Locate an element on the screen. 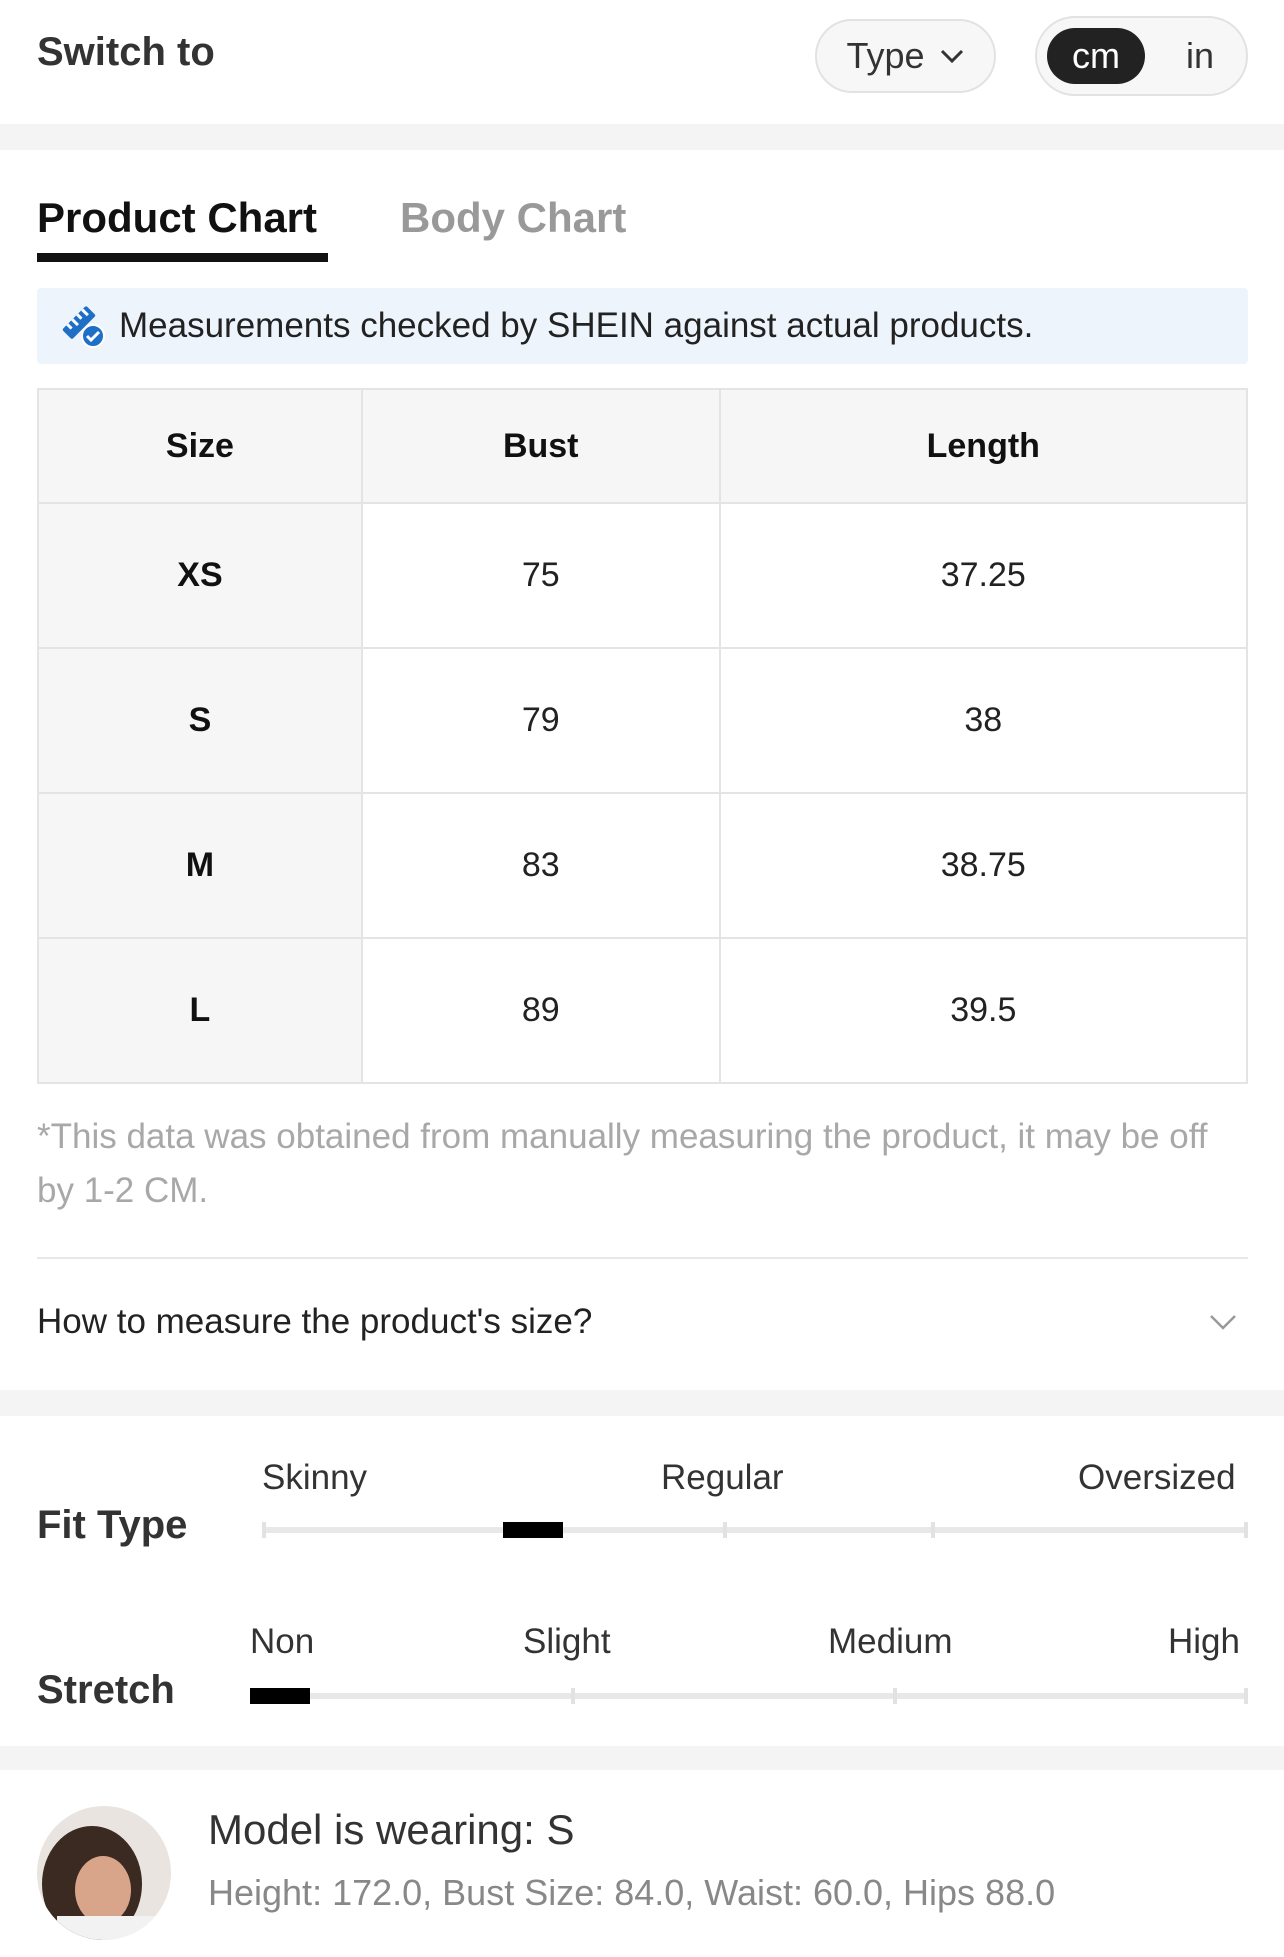 Image resolution: width=1284 pixels, height=1957 pixels. size-cell: S is located at coordinates (200, 720).